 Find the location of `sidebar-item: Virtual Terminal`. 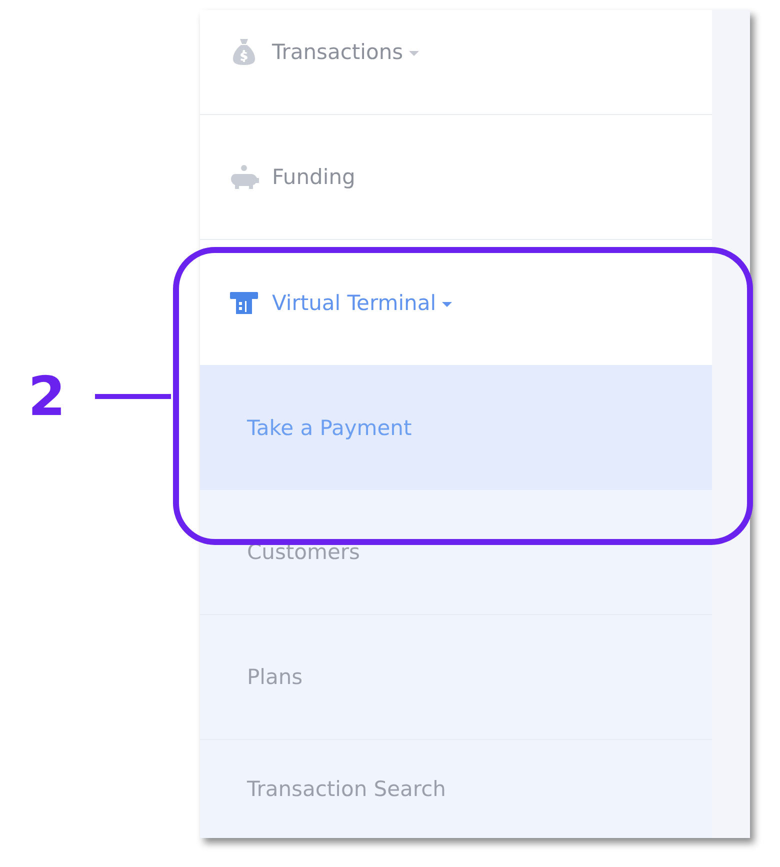

sidebar-item: Virtual Terminal is located at coordinates (456, 302).